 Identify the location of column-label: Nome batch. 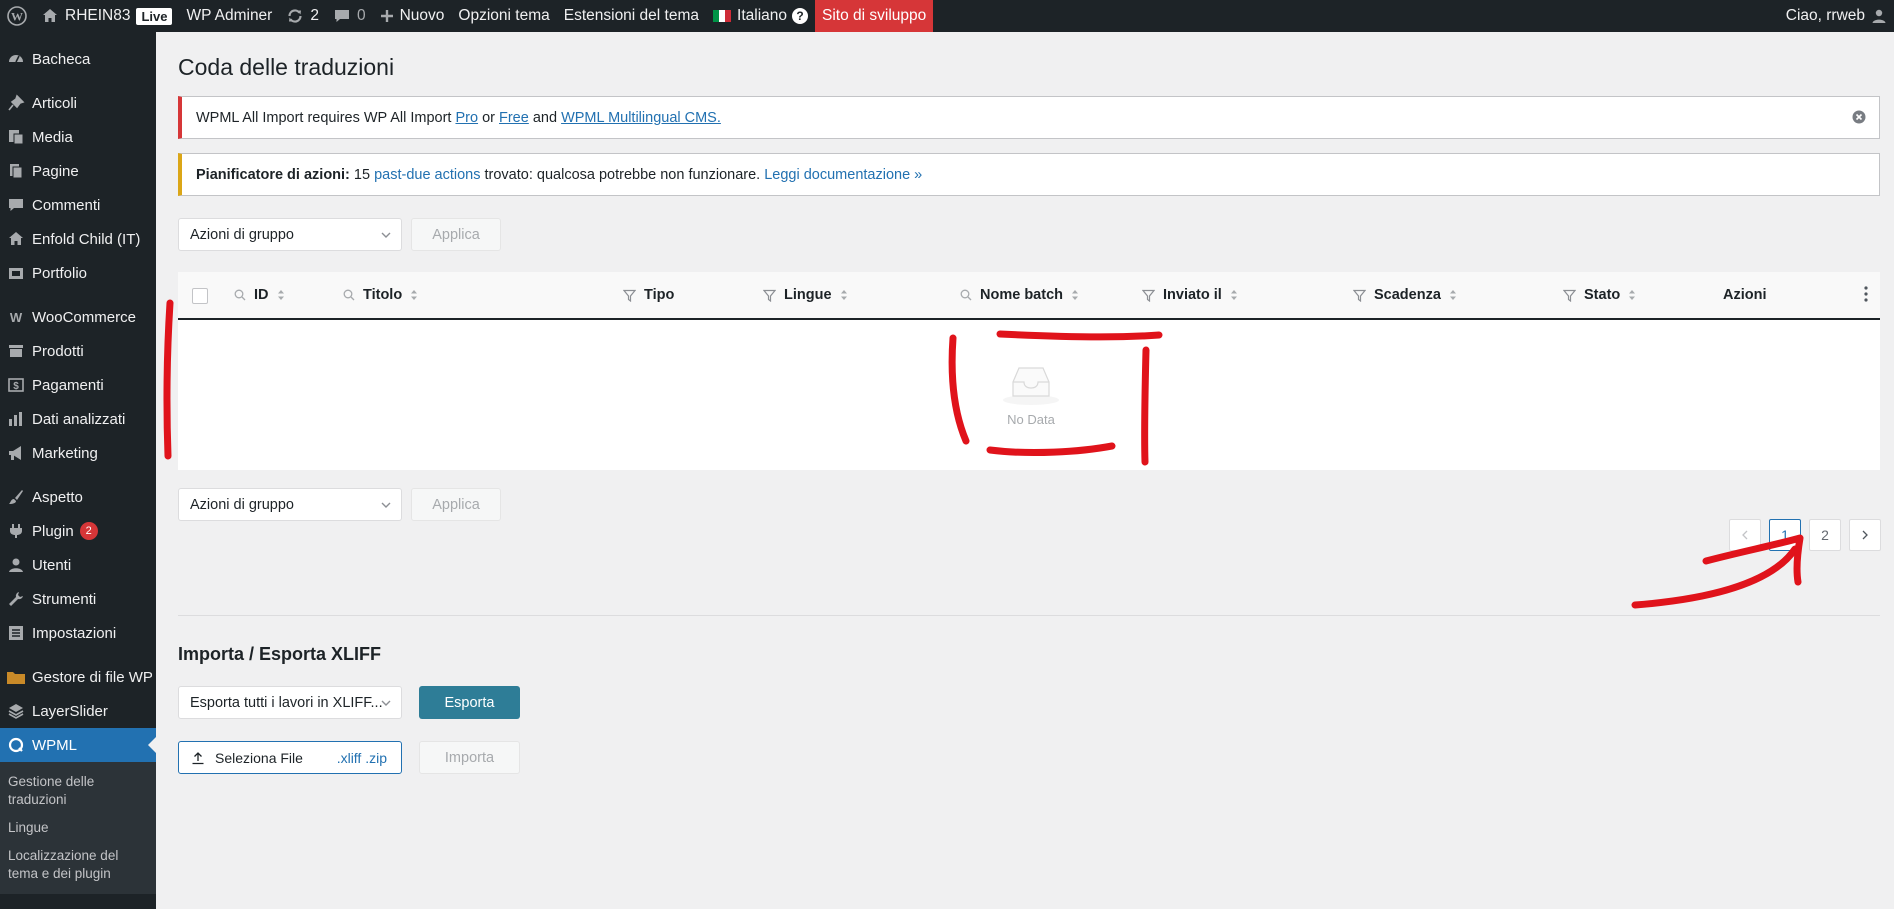
(1021, 295).